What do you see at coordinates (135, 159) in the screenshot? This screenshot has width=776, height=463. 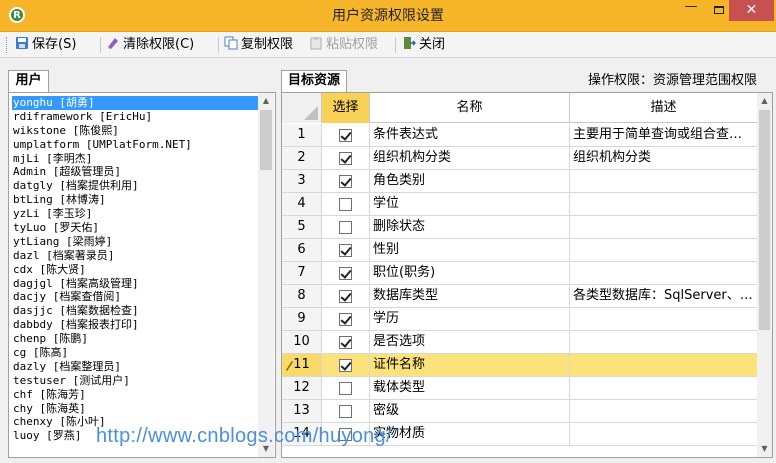 I see `list-item: mjLi [李明杰]` at bounding box center [135, 159].